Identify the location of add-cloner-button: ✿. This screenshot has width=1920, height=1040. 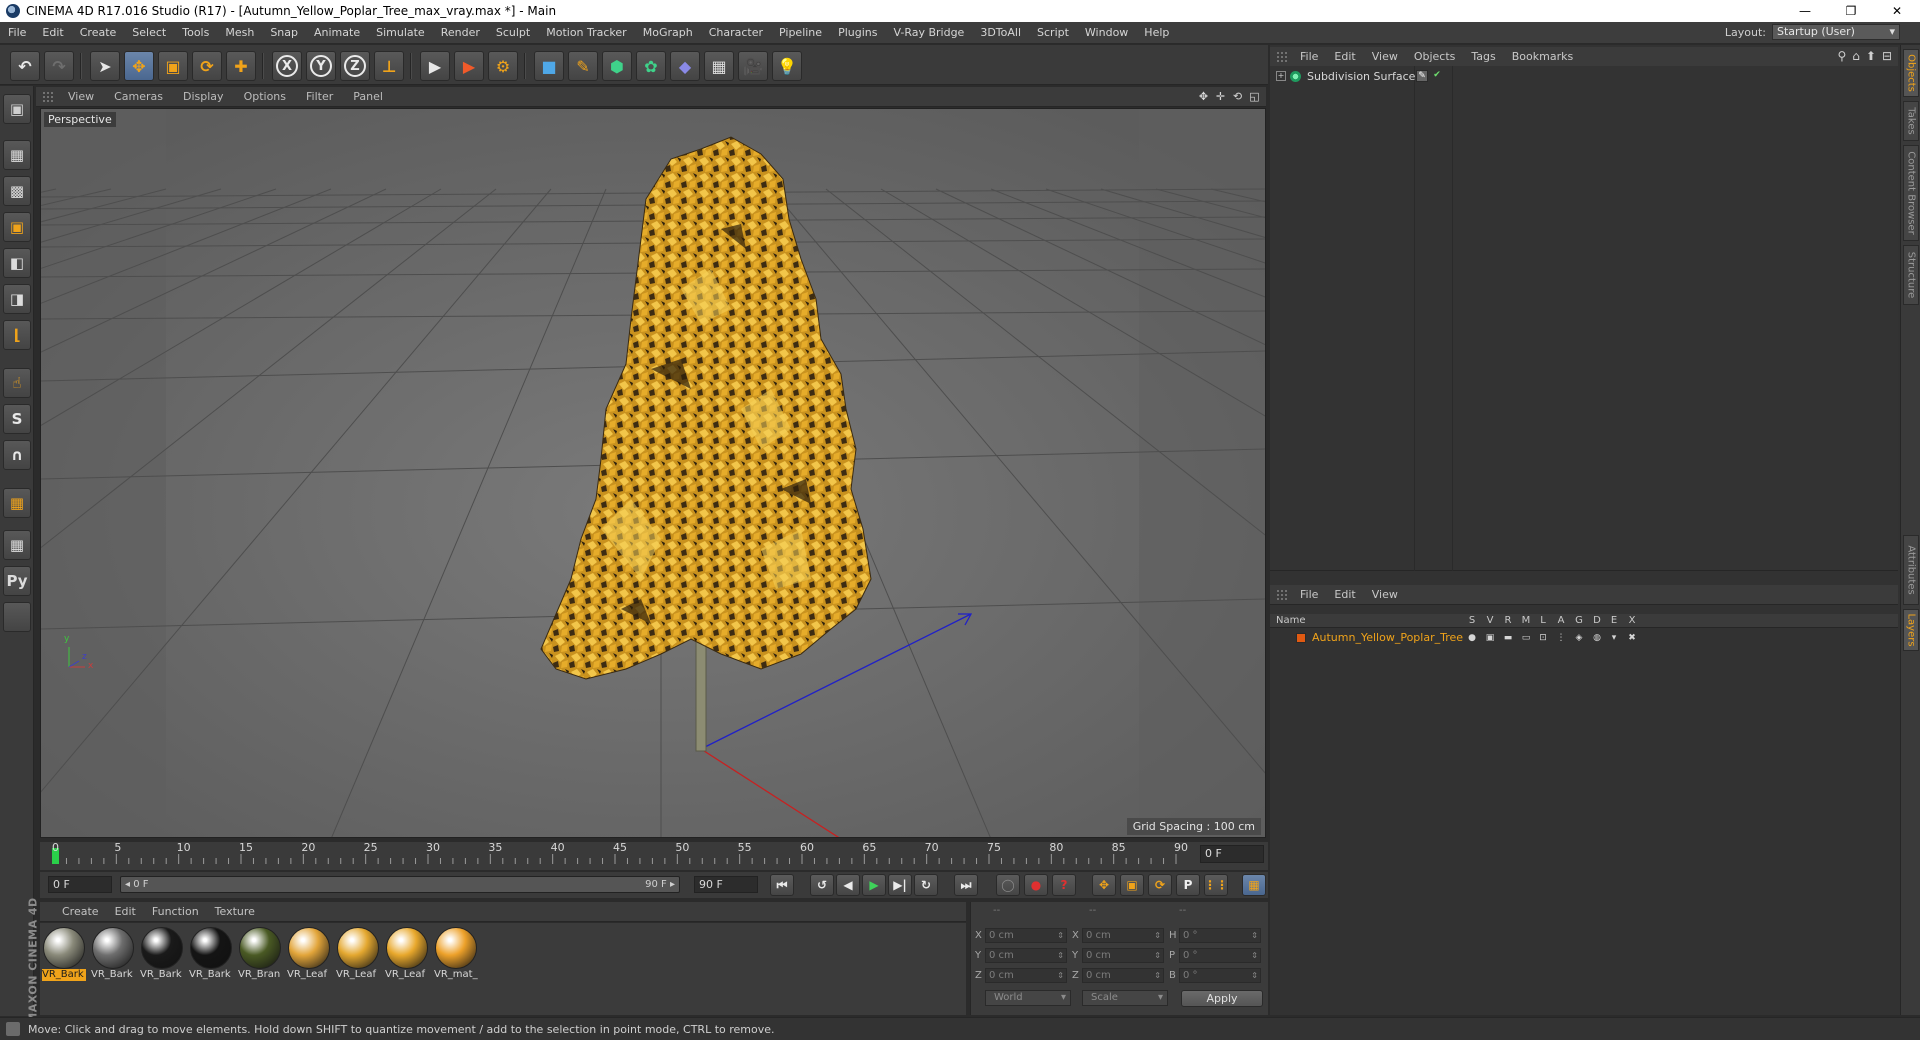
(651, 66).